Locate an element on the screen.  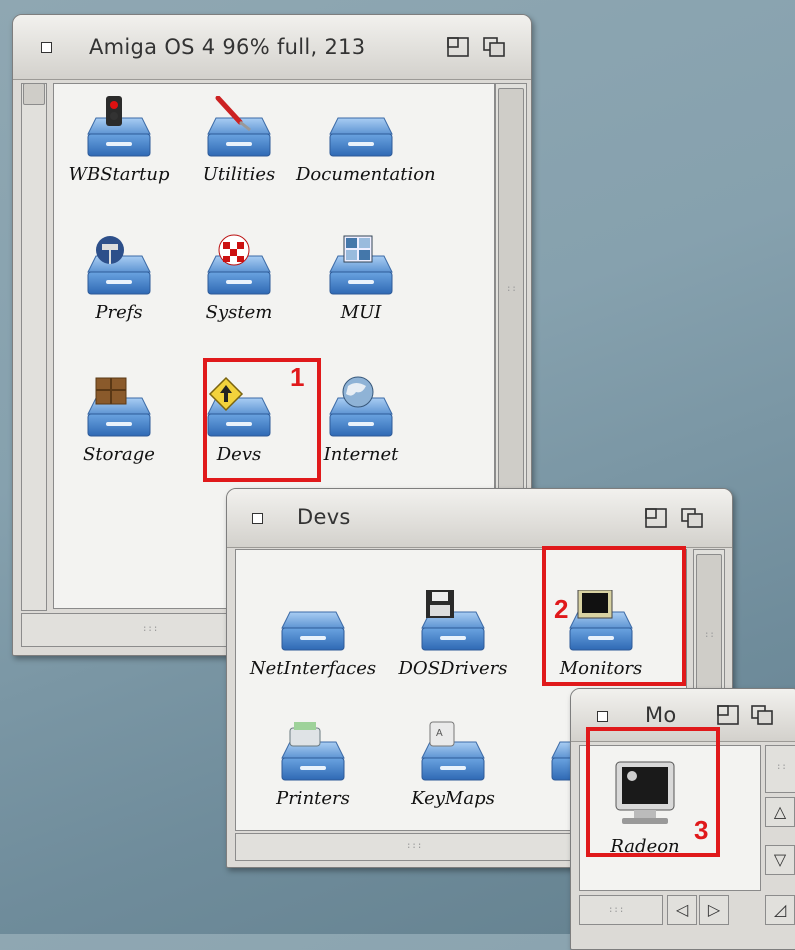
drawer-icon: A is located at coordinates (453, 751).